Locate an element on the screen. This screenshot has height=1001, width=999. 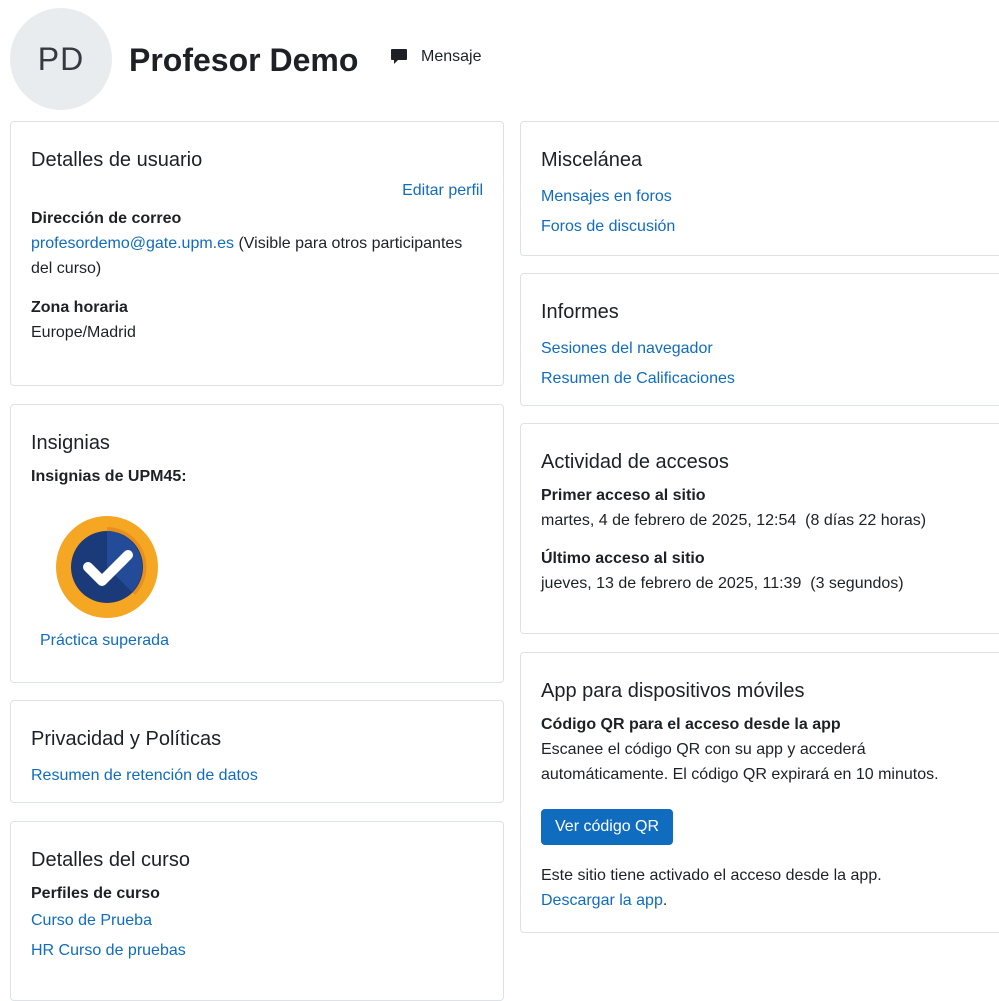
badges-subtitle: Insignias de UPM45: is located at coordinates (109, 476).